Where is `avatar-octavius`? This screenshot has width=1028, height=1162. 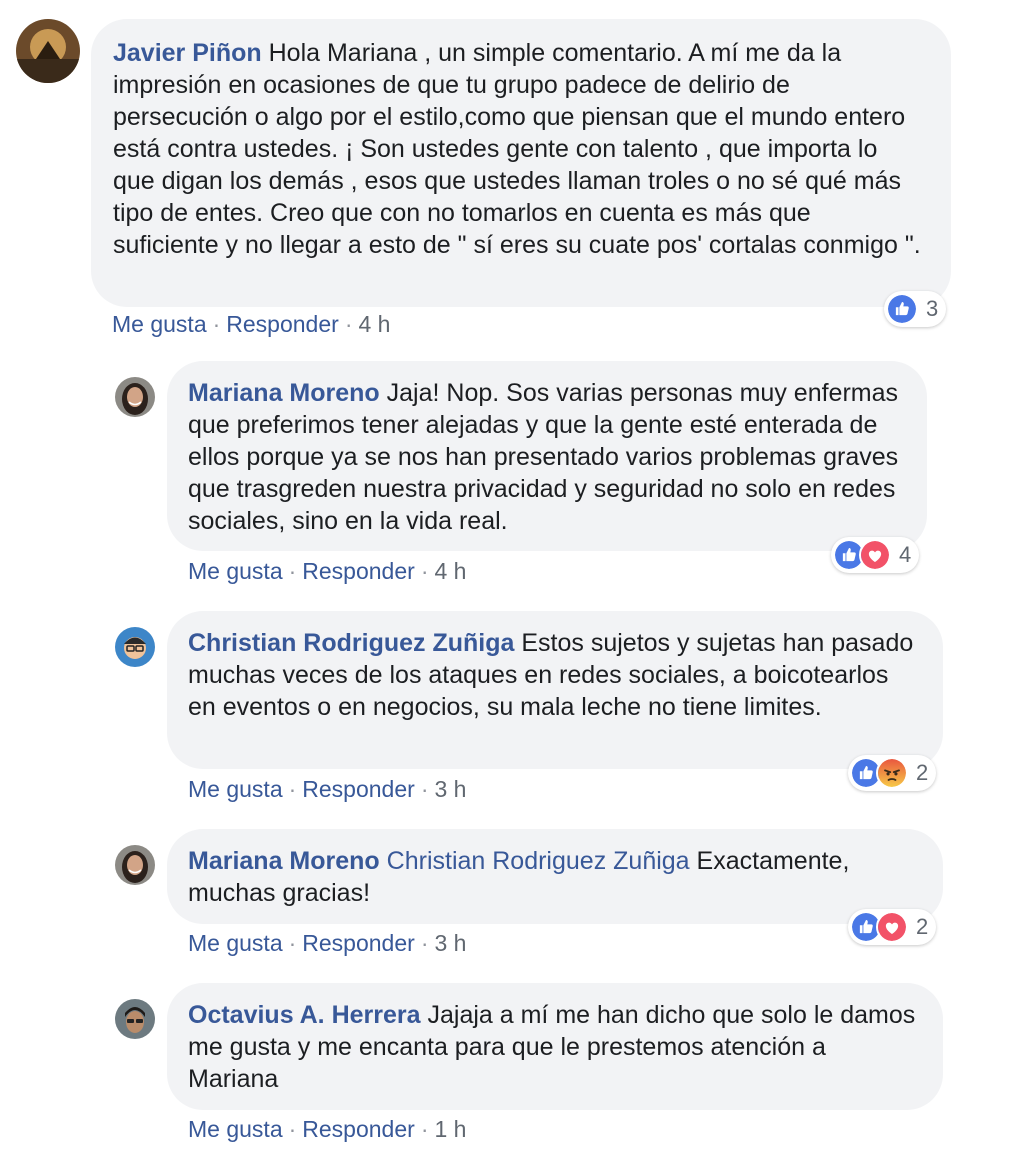 avatar-octavius is located at coordinates (135, 1019).